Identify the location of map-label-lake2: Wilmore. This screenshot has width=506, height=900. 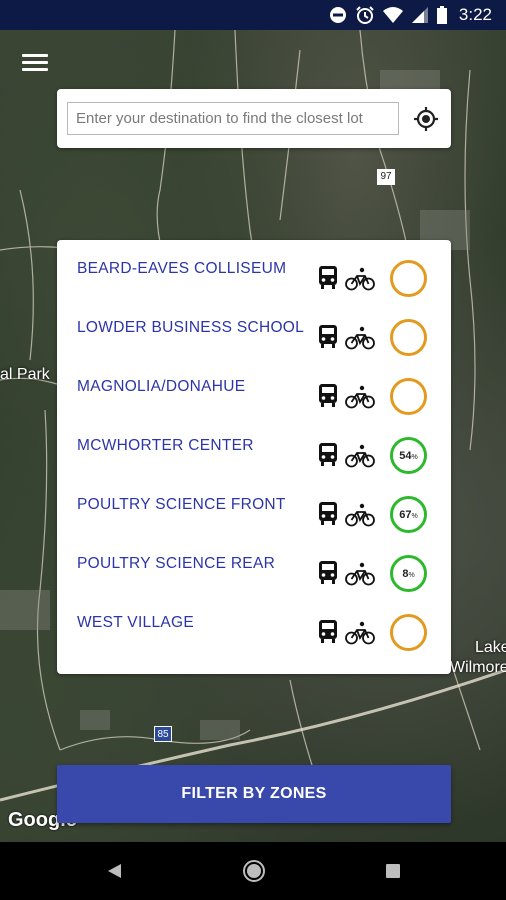
(478, 667).